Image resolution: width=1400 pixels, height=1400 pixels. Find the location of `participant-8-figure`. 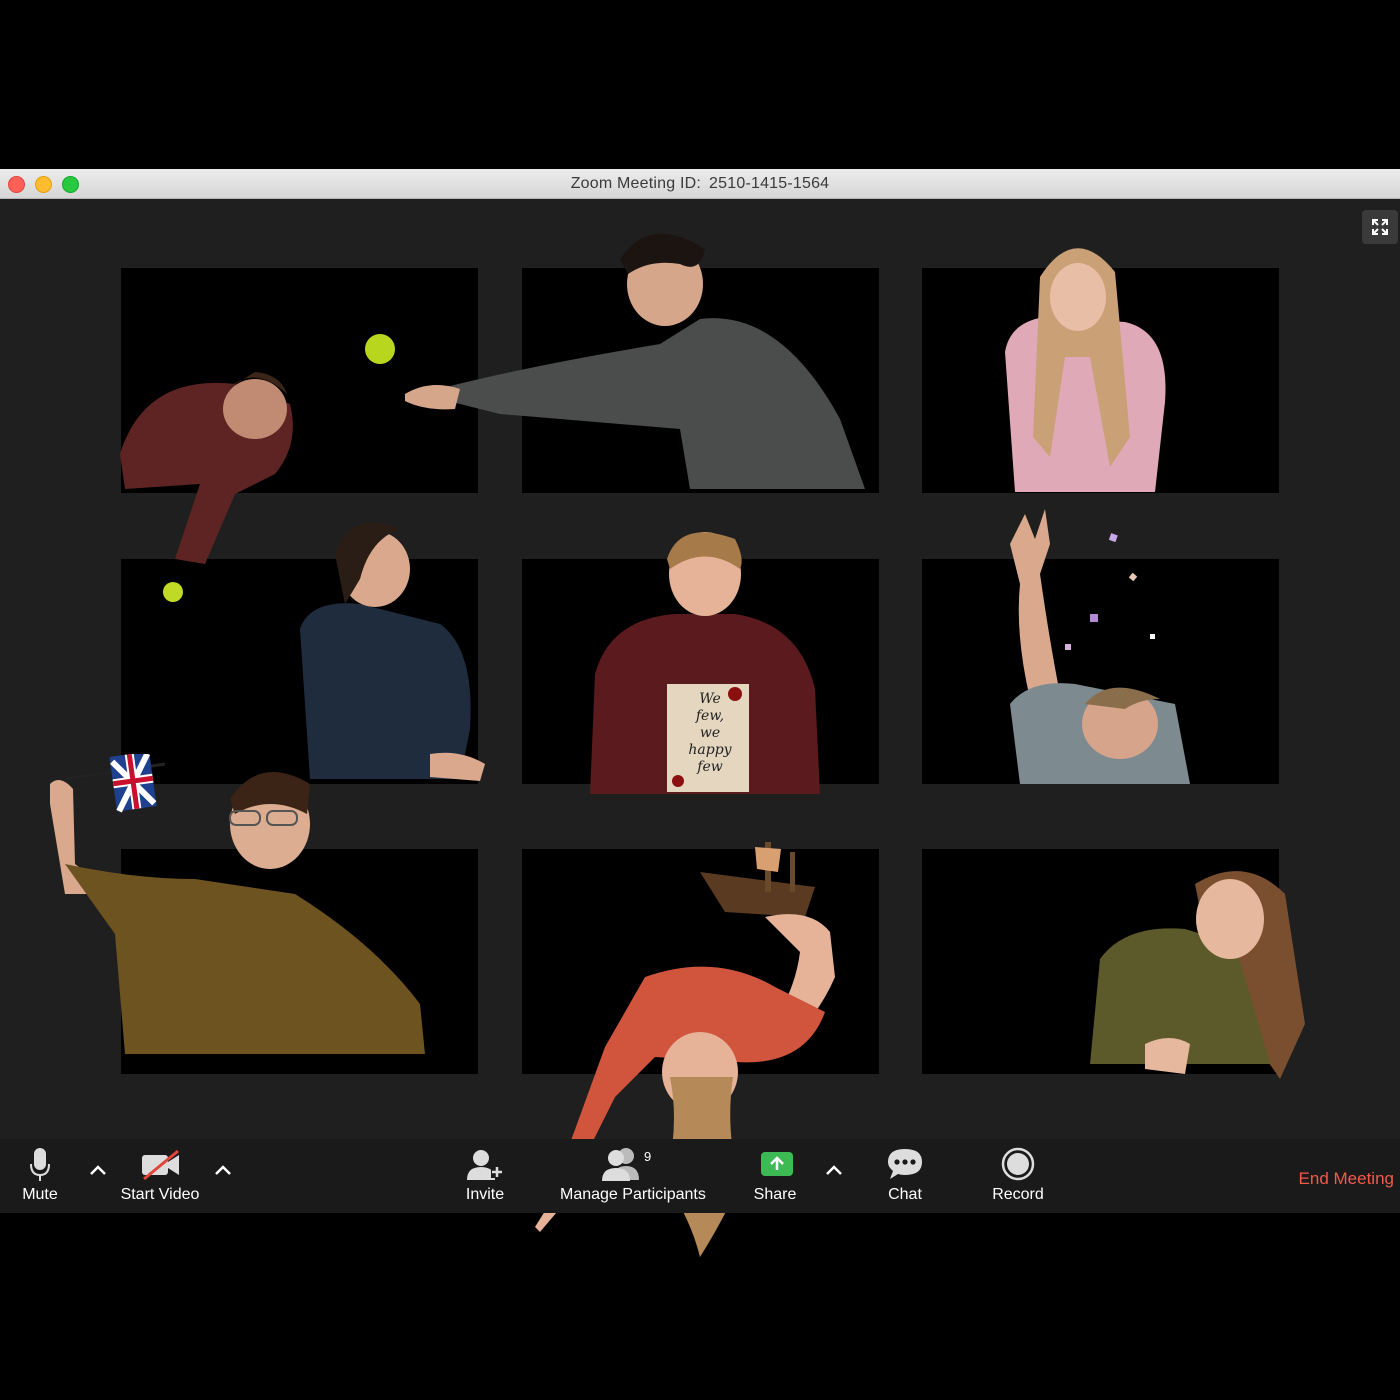

participant-8-figure is located at coordinates (685, 1049).